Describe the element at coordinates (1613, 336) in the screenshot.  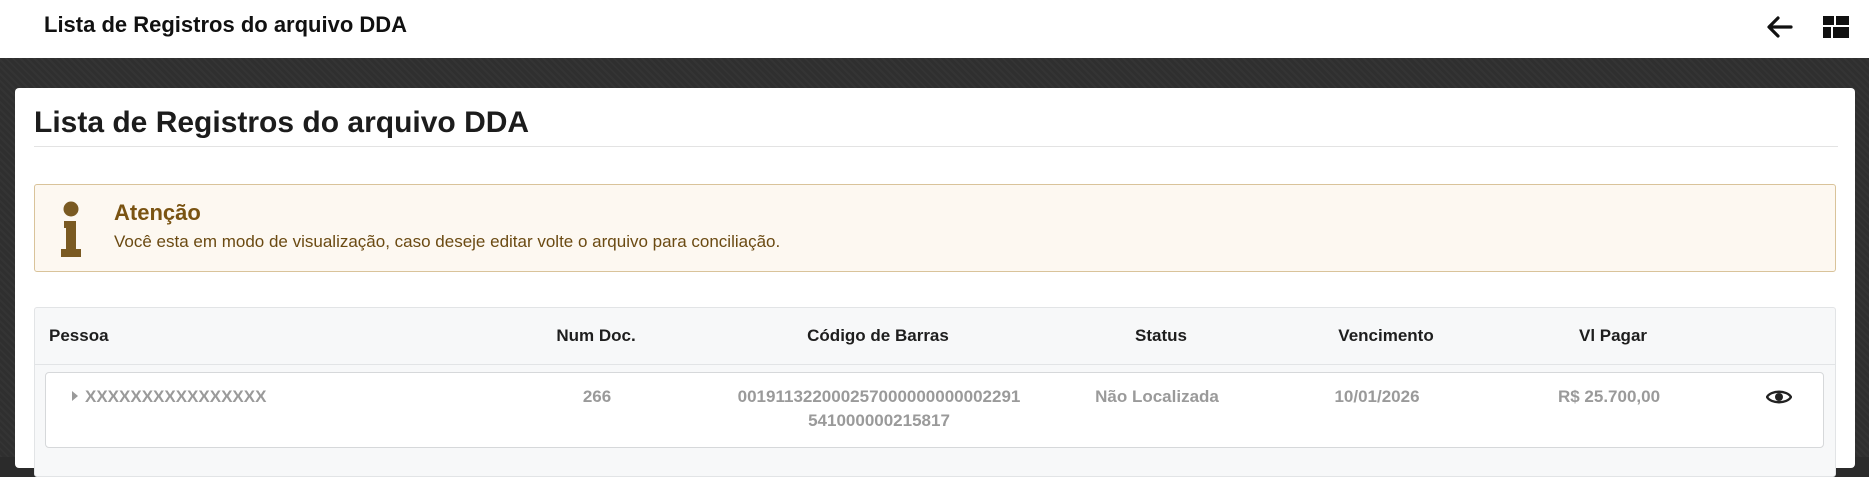
I see `header-vl-pagar: Vl Pagar` at that location.